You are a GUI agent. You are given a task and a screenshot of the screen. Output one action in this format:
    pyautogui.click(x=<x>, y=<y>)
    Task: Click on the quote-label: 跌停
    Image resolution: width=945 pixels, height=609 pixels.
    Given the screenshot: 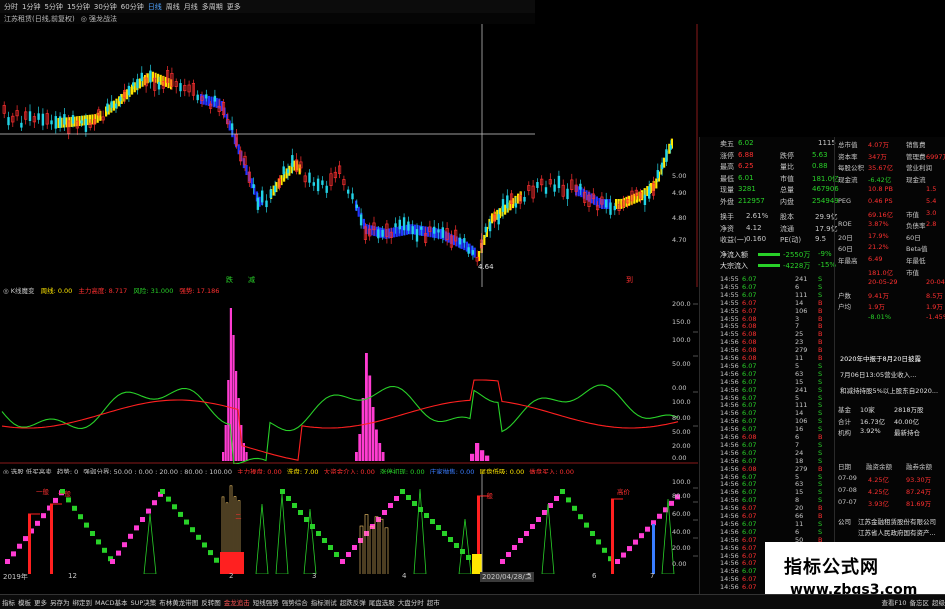 What is the action you would take?
    pyautogui.click(x=787, y=155)
    